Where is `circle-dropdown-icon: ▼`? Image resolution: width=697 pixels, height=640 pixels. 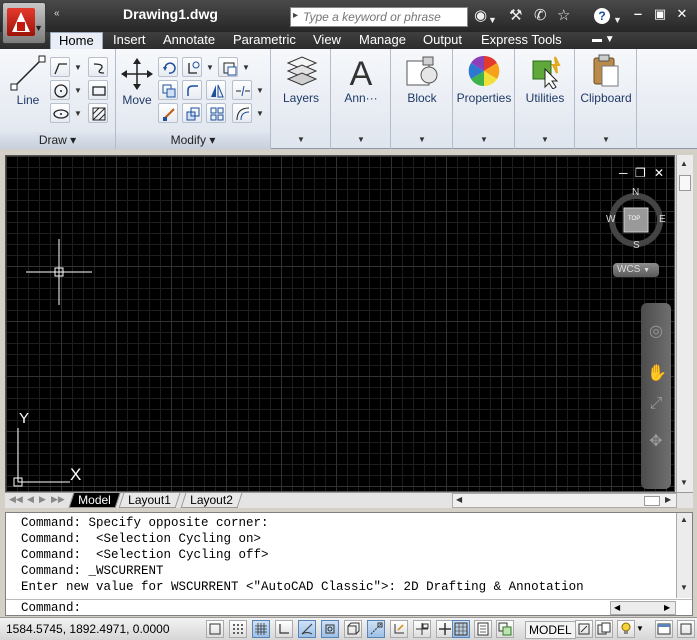 circle-dropdown-icon: ▼ is located at coordinates (78, 90).